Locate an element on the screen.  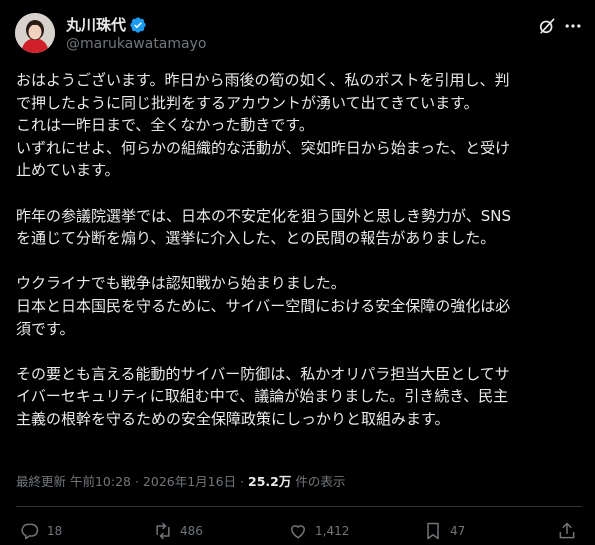
author-name: 丸川珠代 is located at coordinates (96, 24).